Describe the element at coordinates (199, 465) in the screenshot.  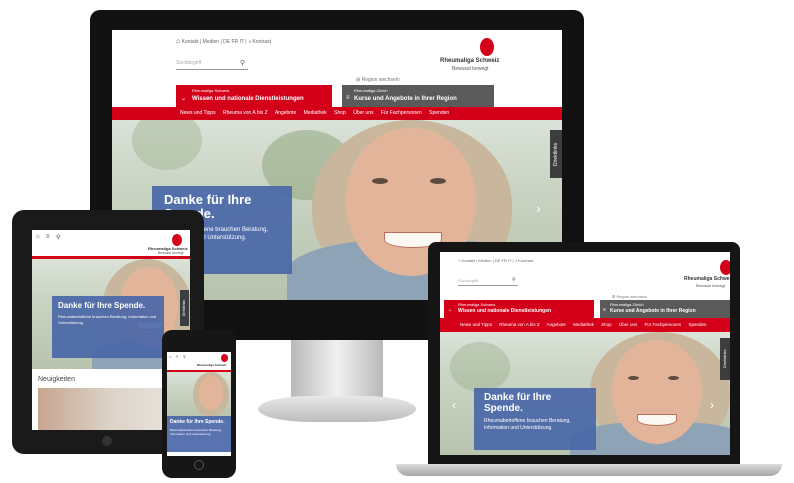
I see `phone-home-button` at that location.